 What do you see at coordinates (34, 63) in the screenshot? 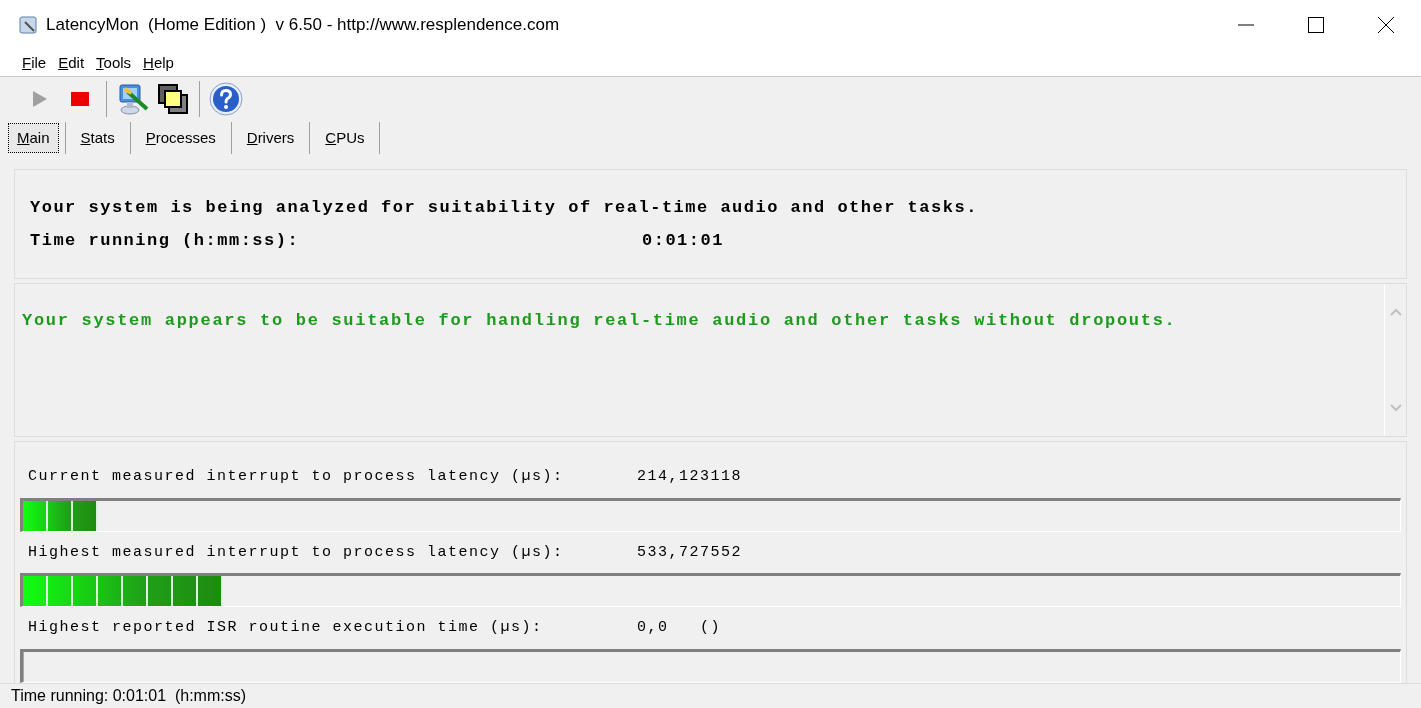
I see `menu-item: File` at bounding box center [34, 63].